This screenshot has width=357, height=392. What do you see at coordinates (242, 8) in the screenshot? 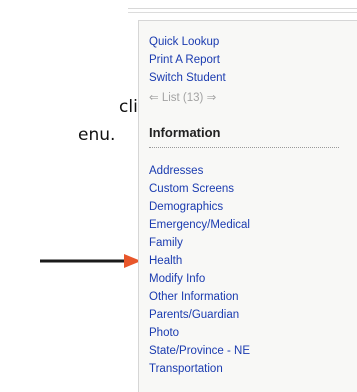
I see `top-divider` at bounding box center [242, 8].